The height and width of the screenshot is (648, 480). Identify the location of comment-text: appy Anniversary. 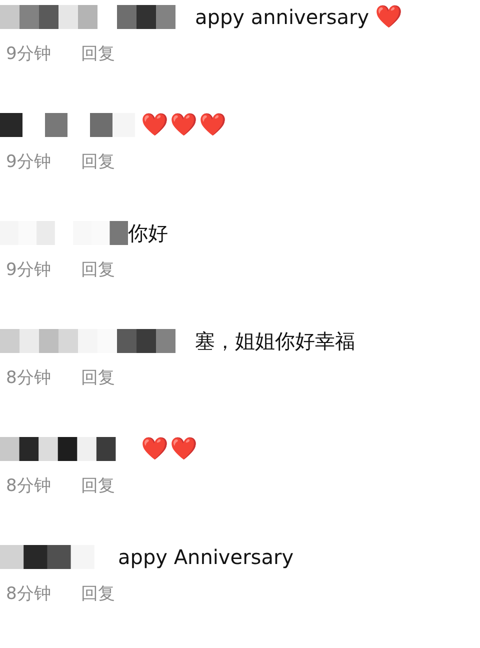
(206, 557).